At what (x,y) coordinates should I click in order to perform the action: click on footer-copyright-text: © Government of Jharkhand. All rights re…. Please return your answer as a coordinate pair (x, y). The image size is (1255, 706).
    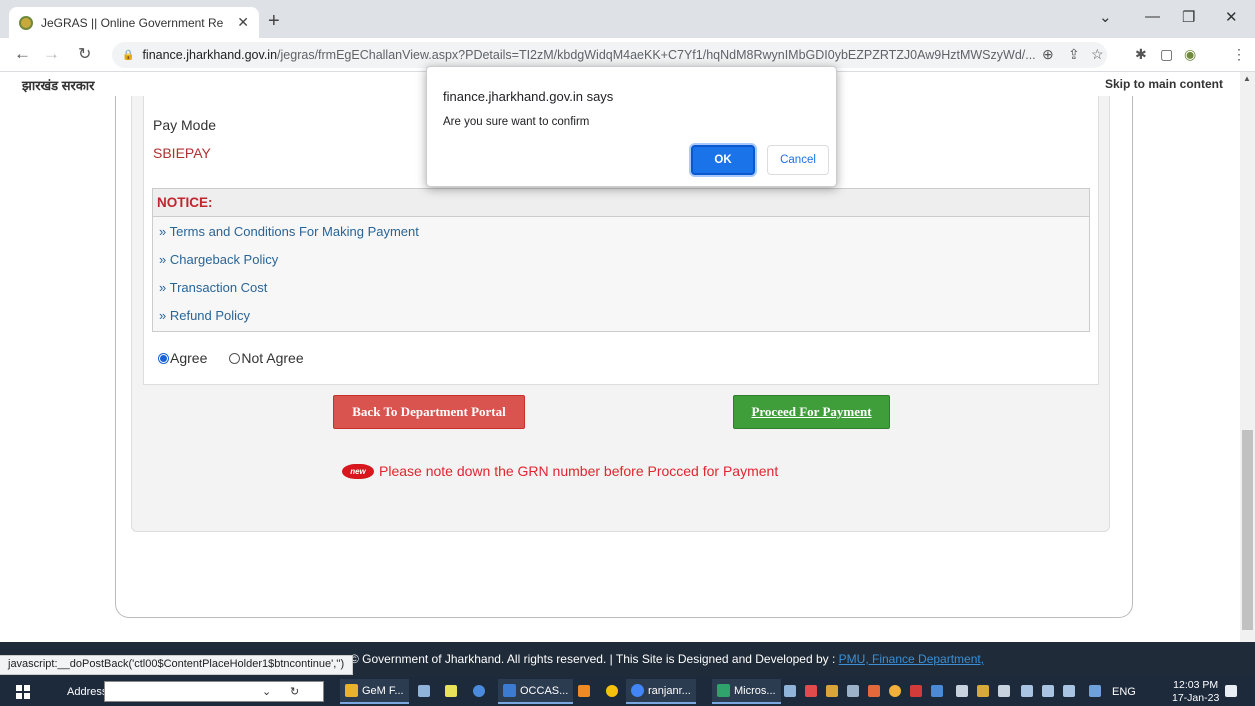
    Looking at the image, I should click on (593, 659).